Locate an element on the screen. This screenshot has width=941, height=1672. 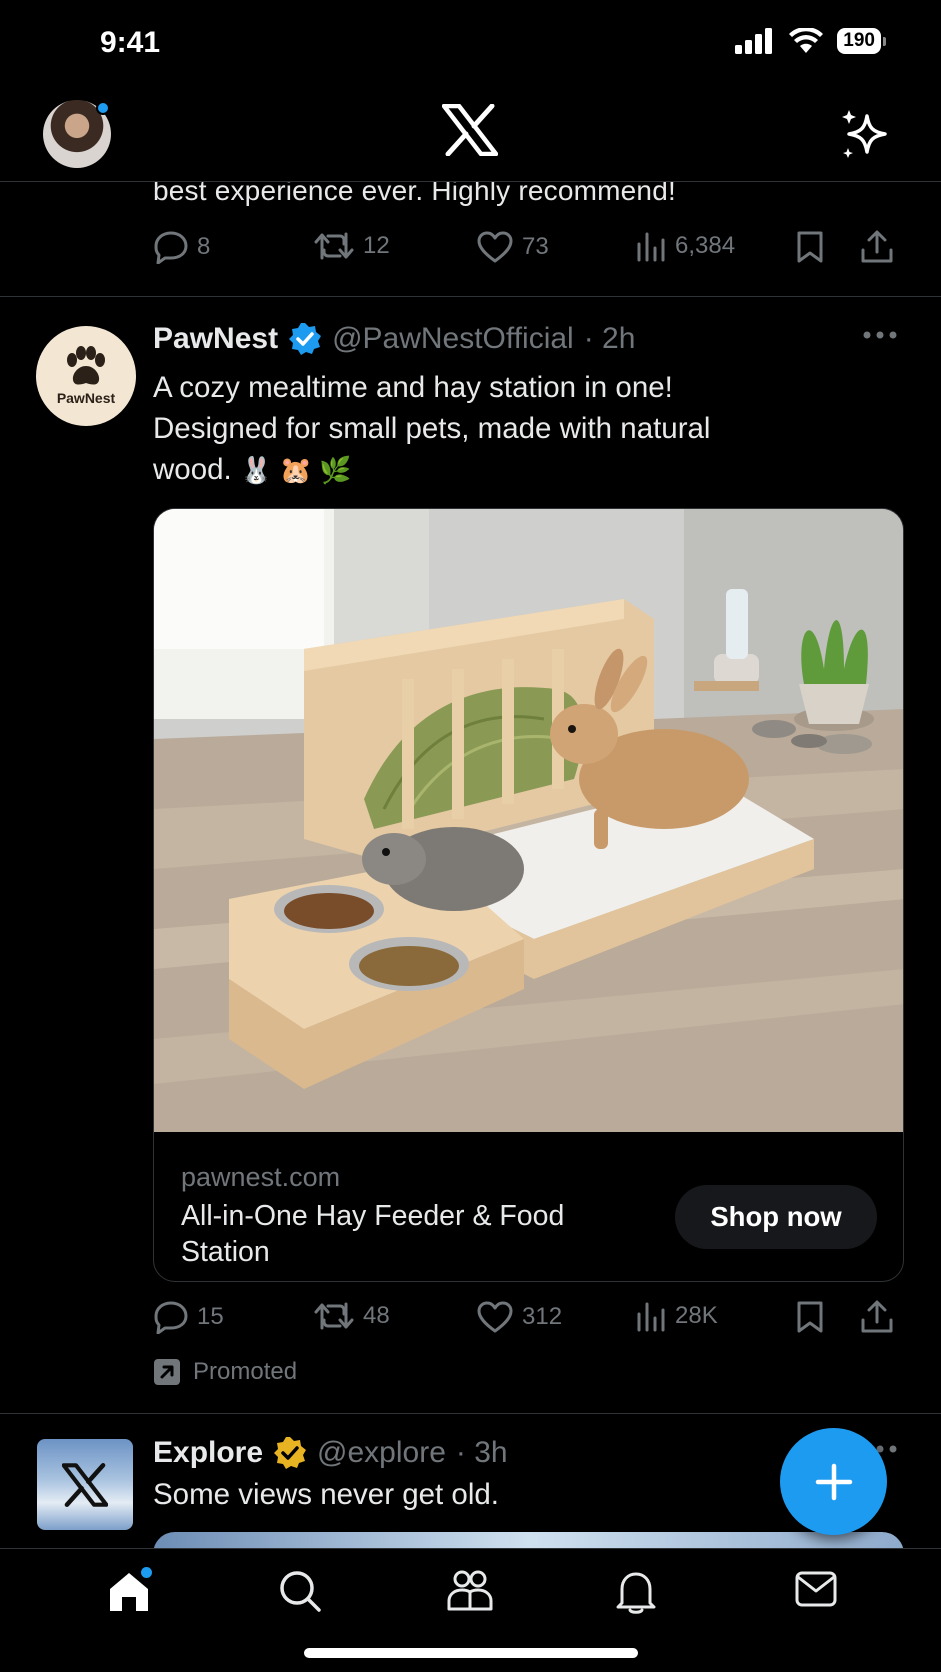
views-count: 6,384 is located at coordinates (705, 245).